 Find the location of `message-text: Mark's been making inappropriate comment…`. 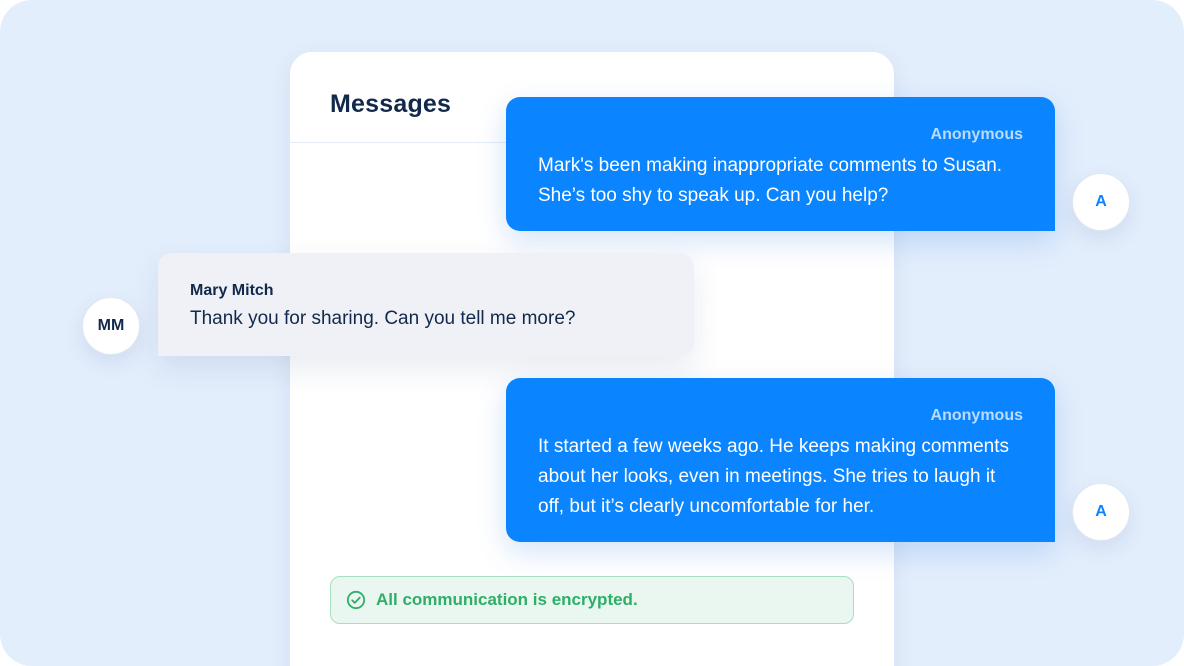

message-text: Mark's been making inappropriate comment… is located at coordinates (770, 180).